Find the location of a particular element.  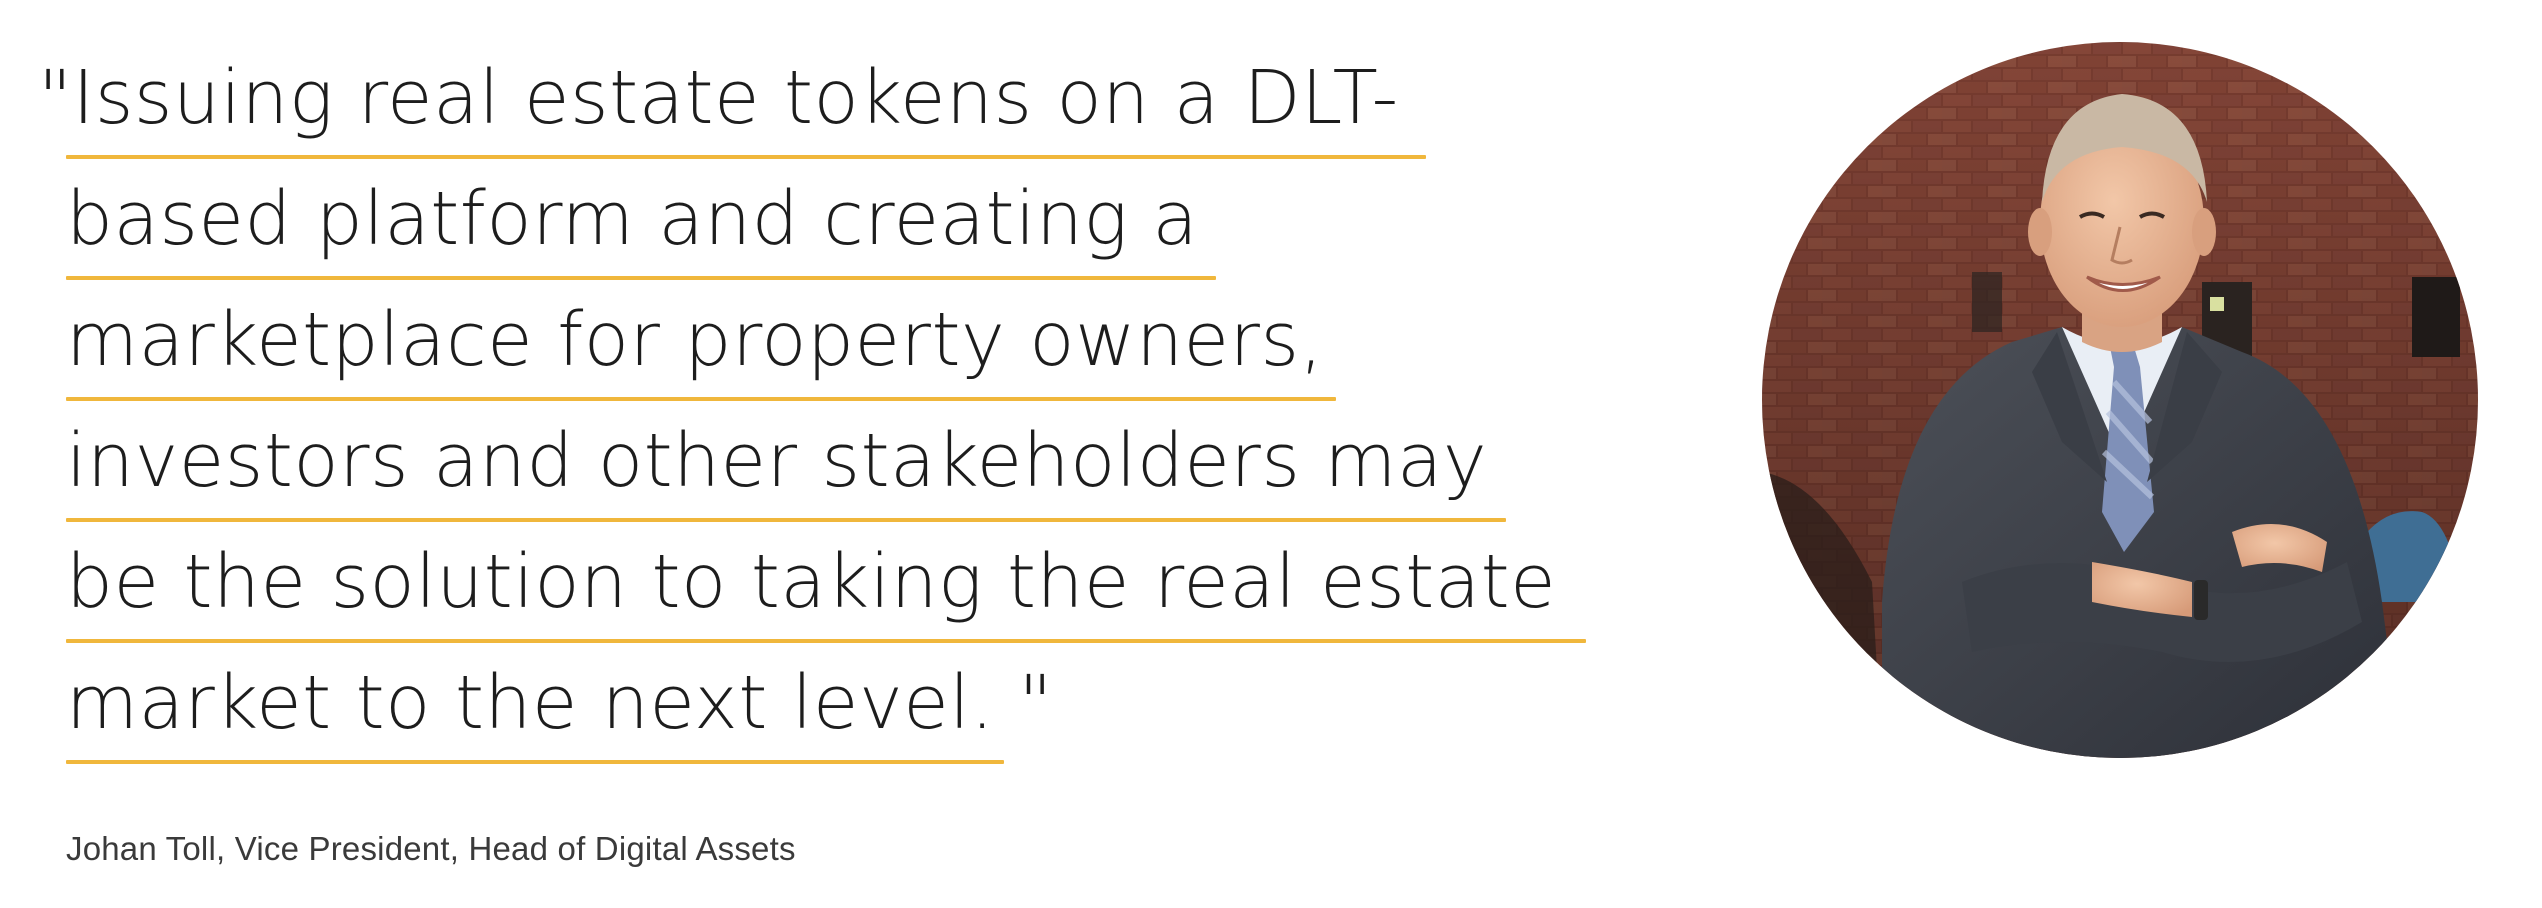

quote-text-line-6: market to the next level. " is located at coordinates (559, 703).